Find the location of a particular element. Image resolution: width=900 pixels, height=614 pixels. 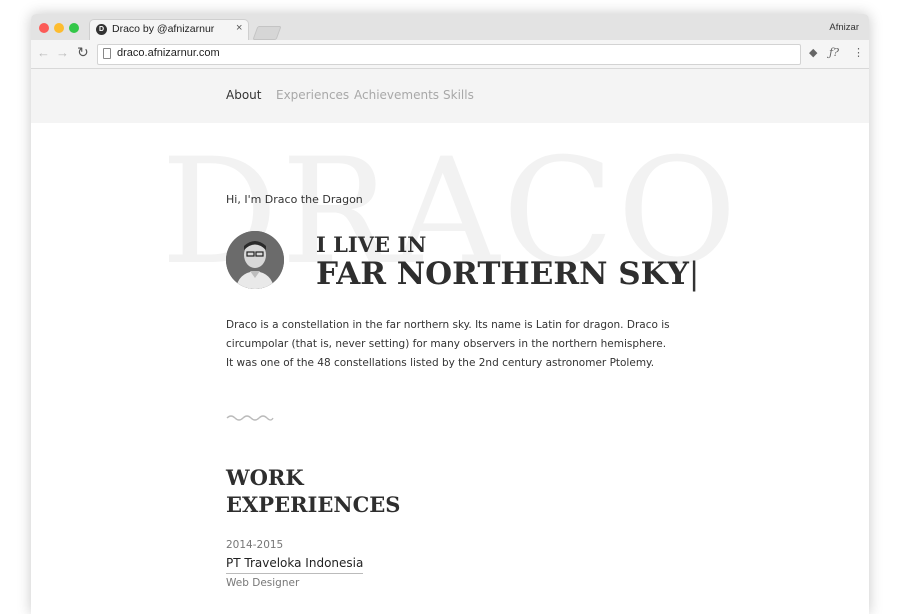

minimize-window-button is located at coordinates (59, 28).